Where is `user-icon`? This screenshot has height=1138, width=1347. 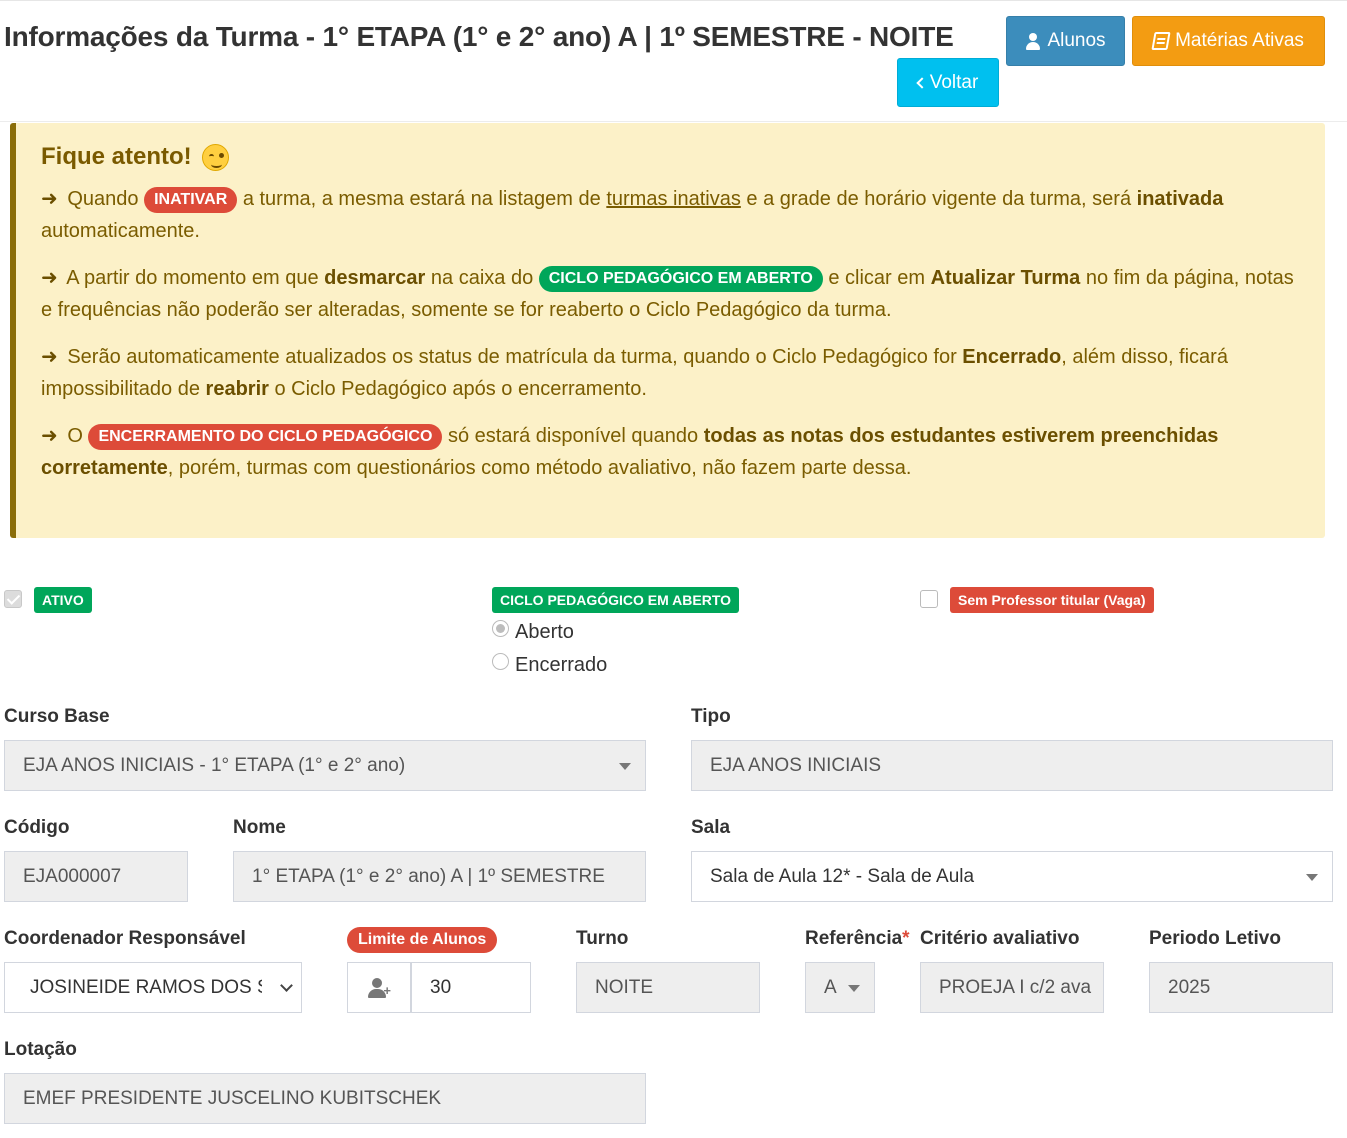
user-icon is located at coordinates (1033, 41).